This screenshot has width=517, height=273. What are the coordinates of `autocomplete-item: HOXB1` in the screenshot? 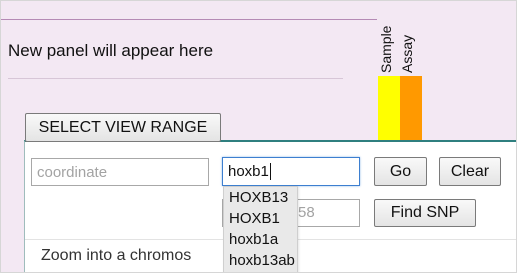 It's located at (260, 218).